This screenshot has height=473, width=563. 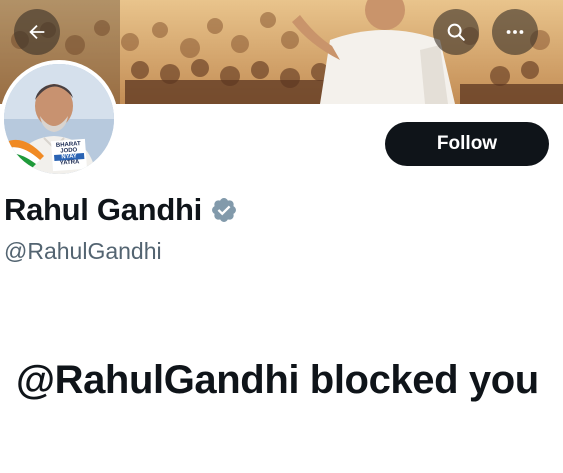 I want to click on avatar-photo: BHARAT JODO NYAY YATRA, so click(x=59, y=119).